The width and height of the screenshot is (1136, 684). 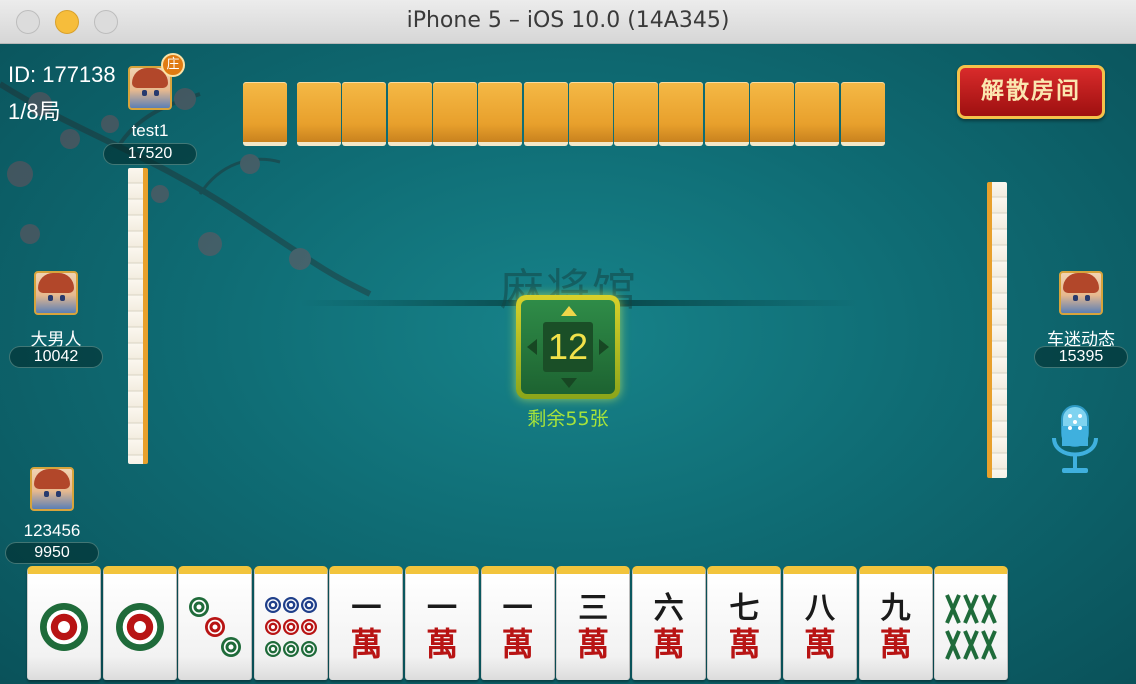 What do you see at coordinates (150, 130) in the screenshot?
I see `player-name-top: test1` at bounding box center [150, 130].